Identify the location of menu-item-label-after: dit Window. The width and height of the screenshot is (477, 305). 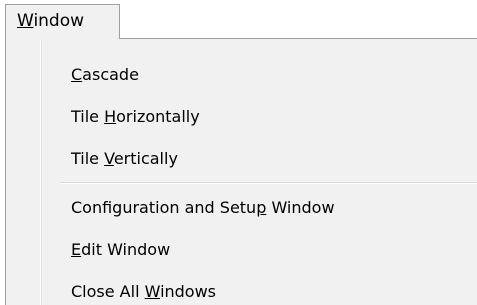
(126, 249).